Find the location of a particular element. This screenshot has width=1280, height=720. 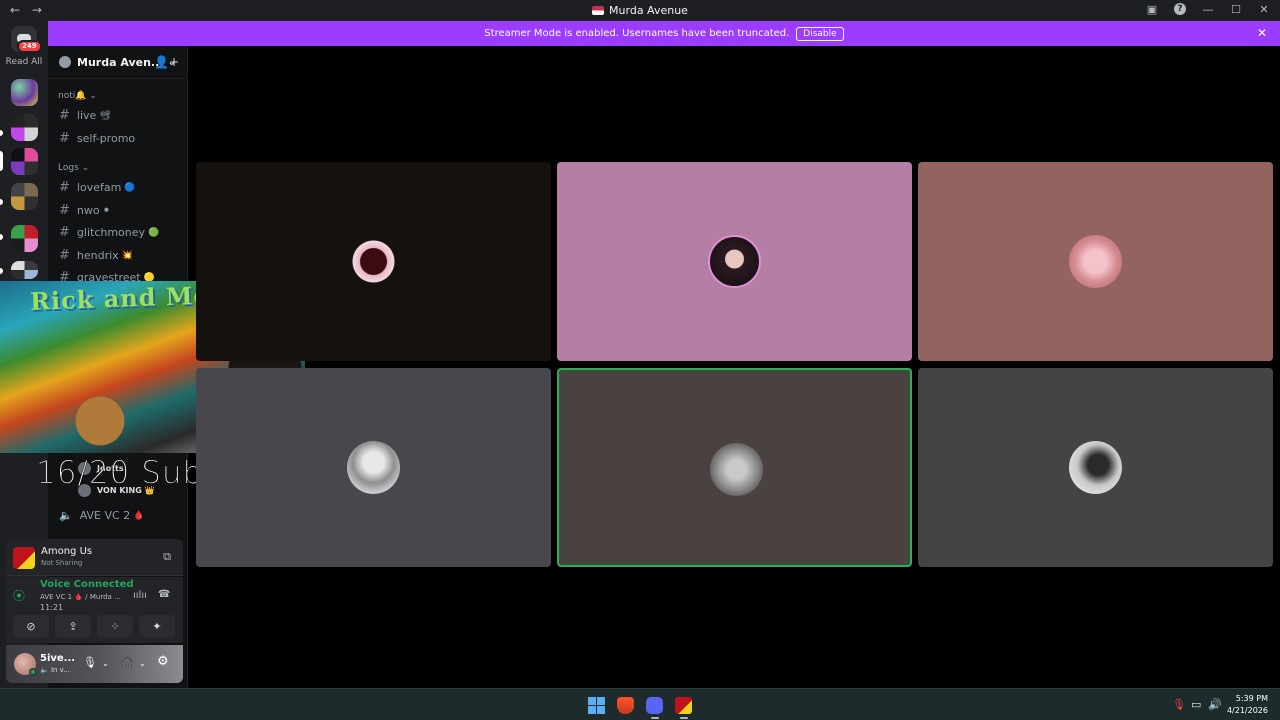

channel-name: self-promo is located at coordinates (106, 138).